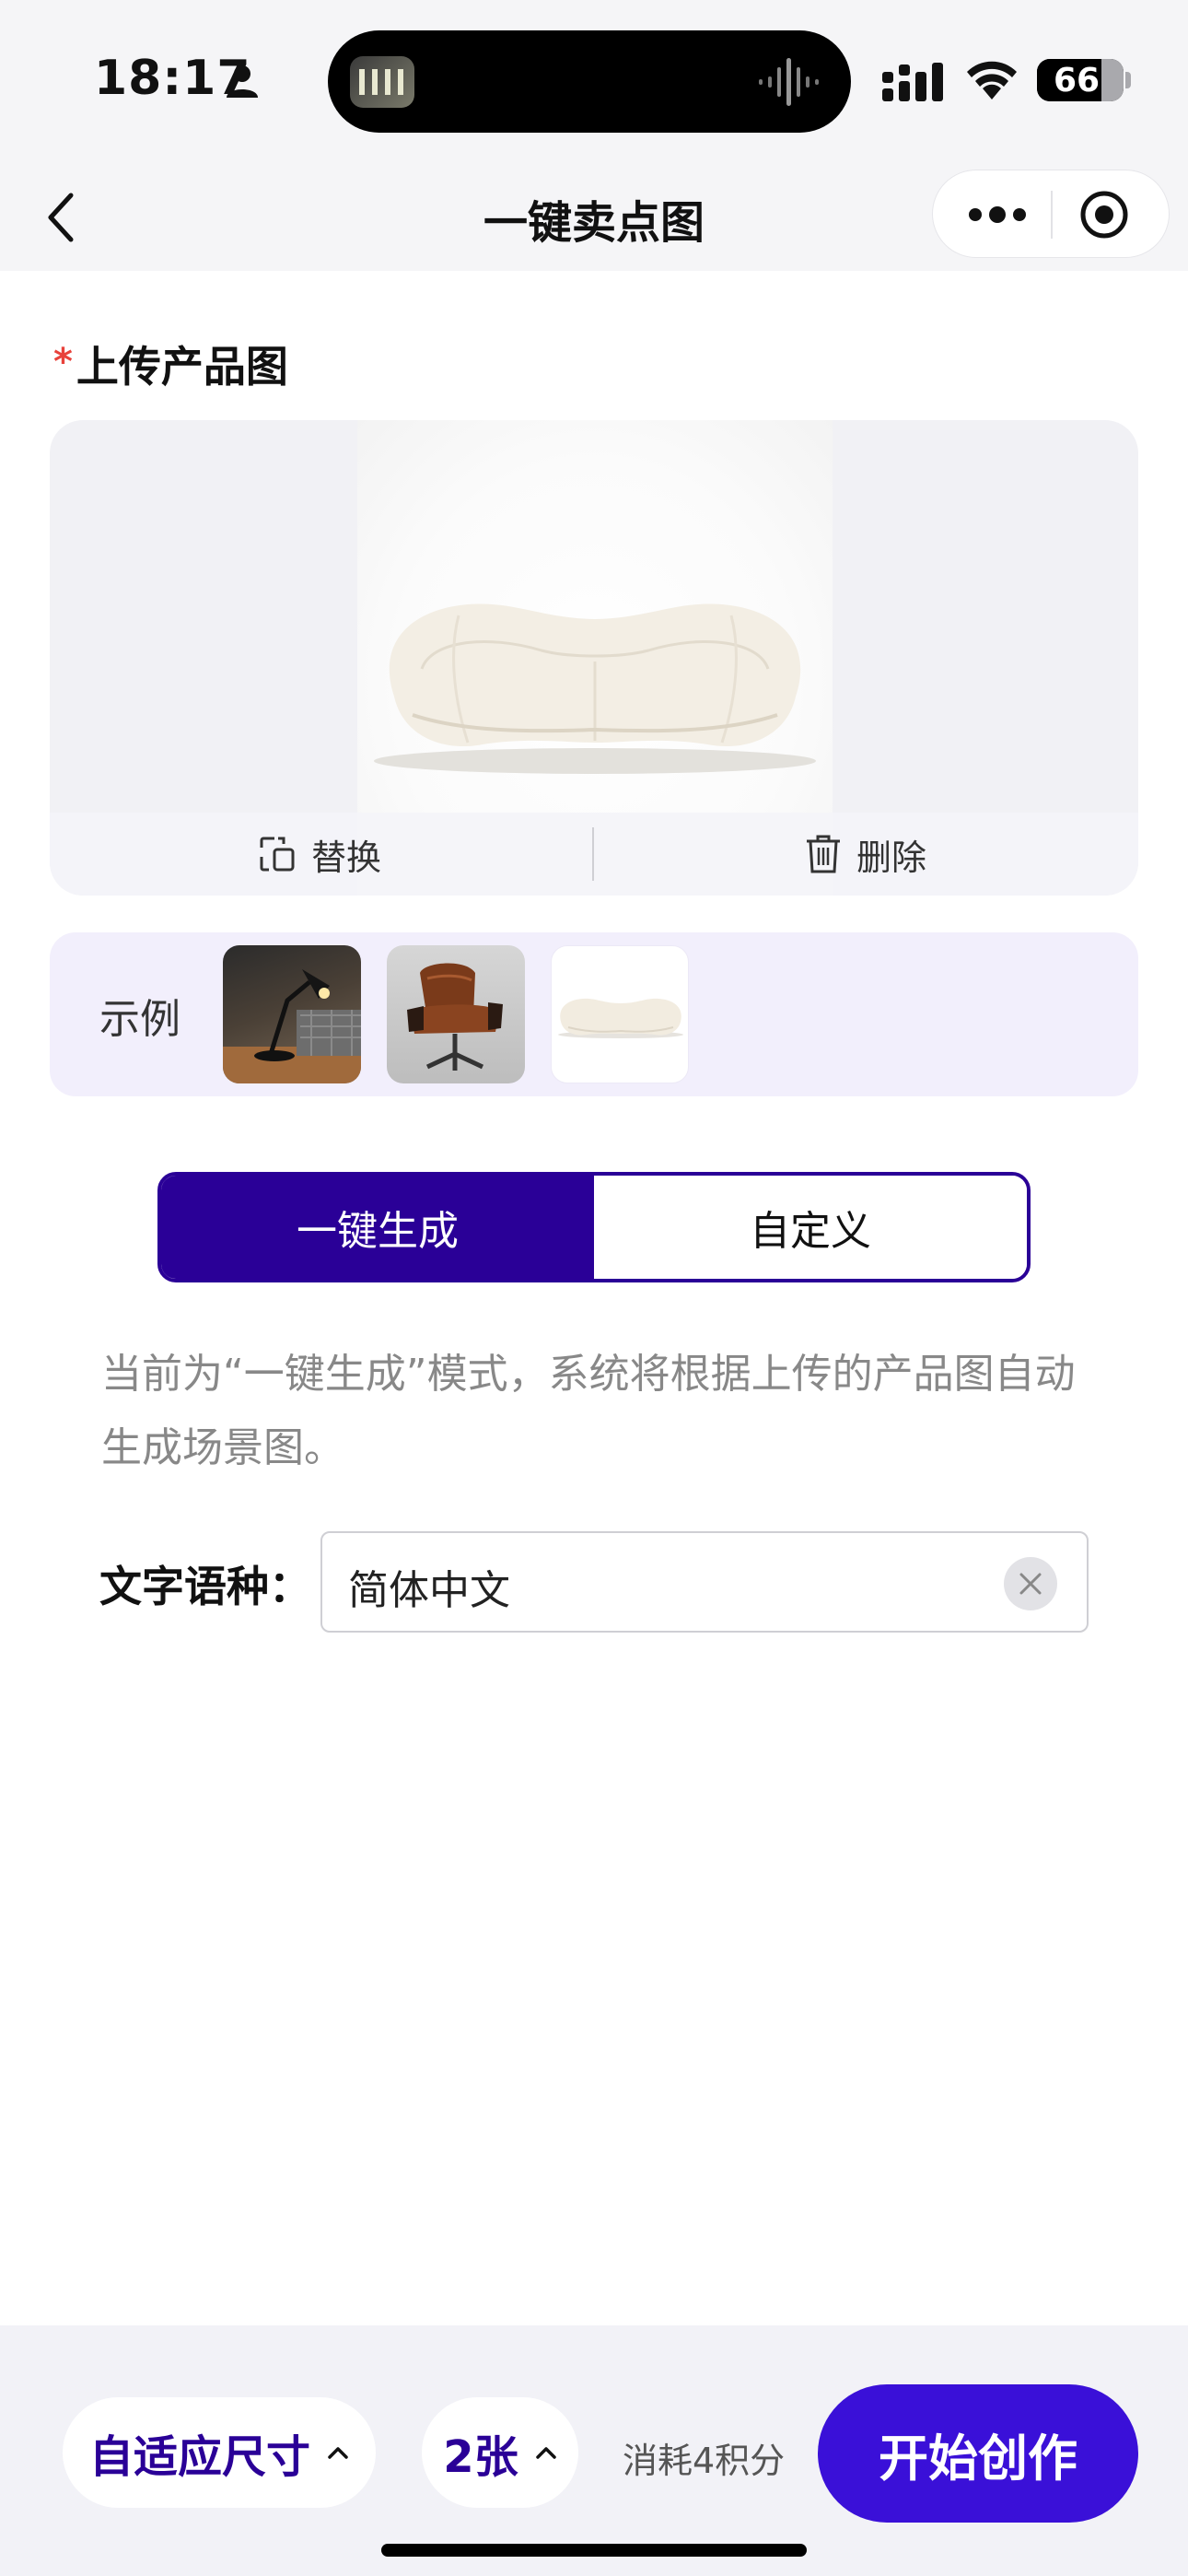 The height and width of the screenshot is (2576, 1188). Describe the element at coordinates (1128, 80) in the screenshot. I see `battery-tip` at that location.